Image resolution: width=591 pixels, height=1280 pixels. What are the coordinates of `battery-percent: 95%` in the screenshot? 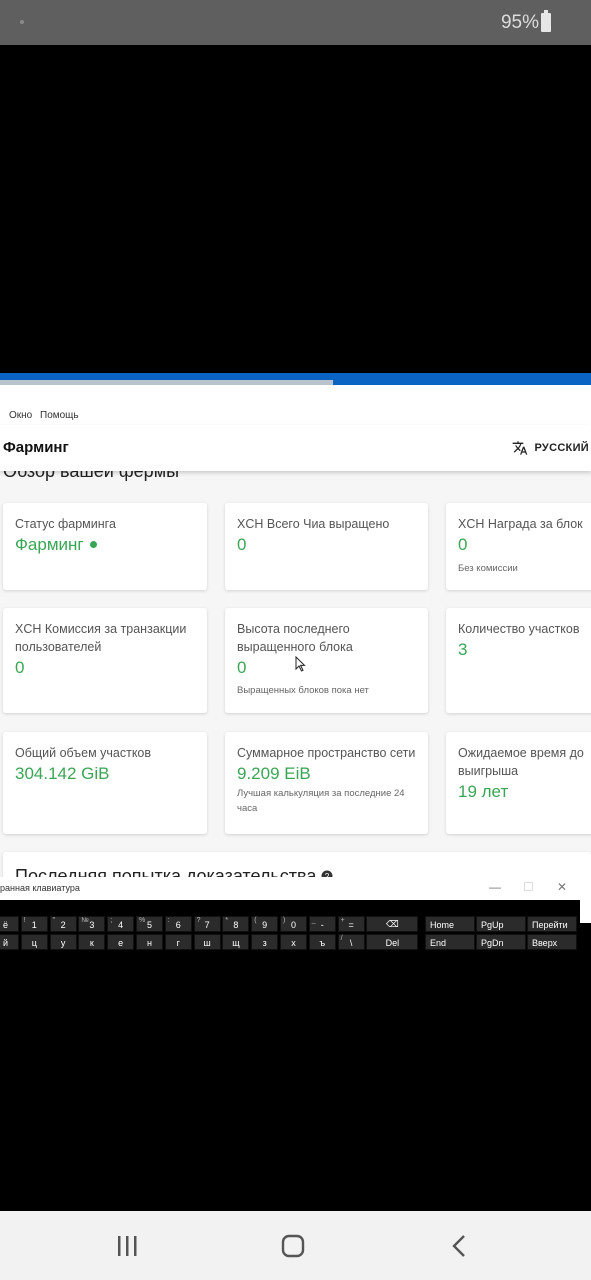 It's located at (519, 22).